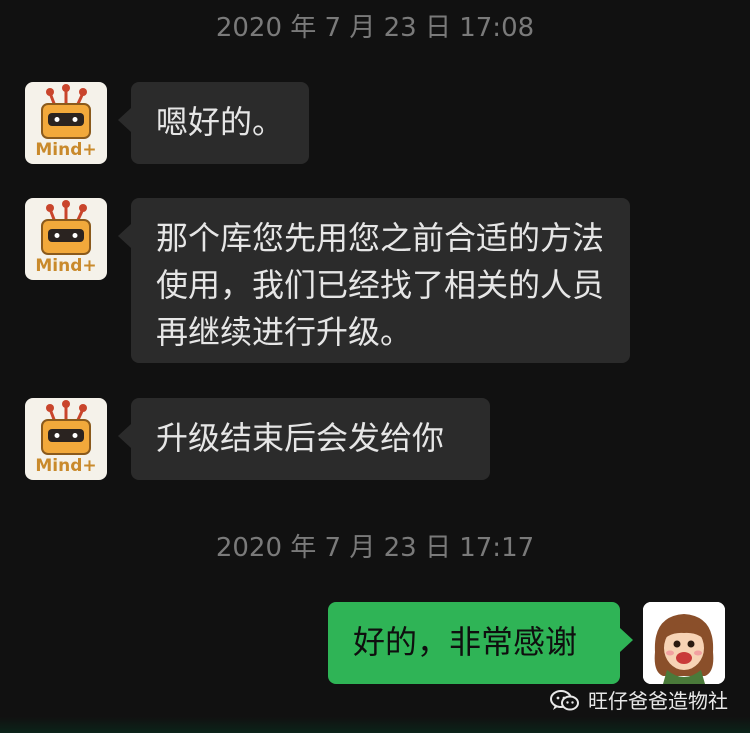 This screenshot has width=750, height=733. Describe the element at coordinates (375, 548) in the screenshot. I see `timestamp: 2020 年 7 月 23 日 17:17` at that location.